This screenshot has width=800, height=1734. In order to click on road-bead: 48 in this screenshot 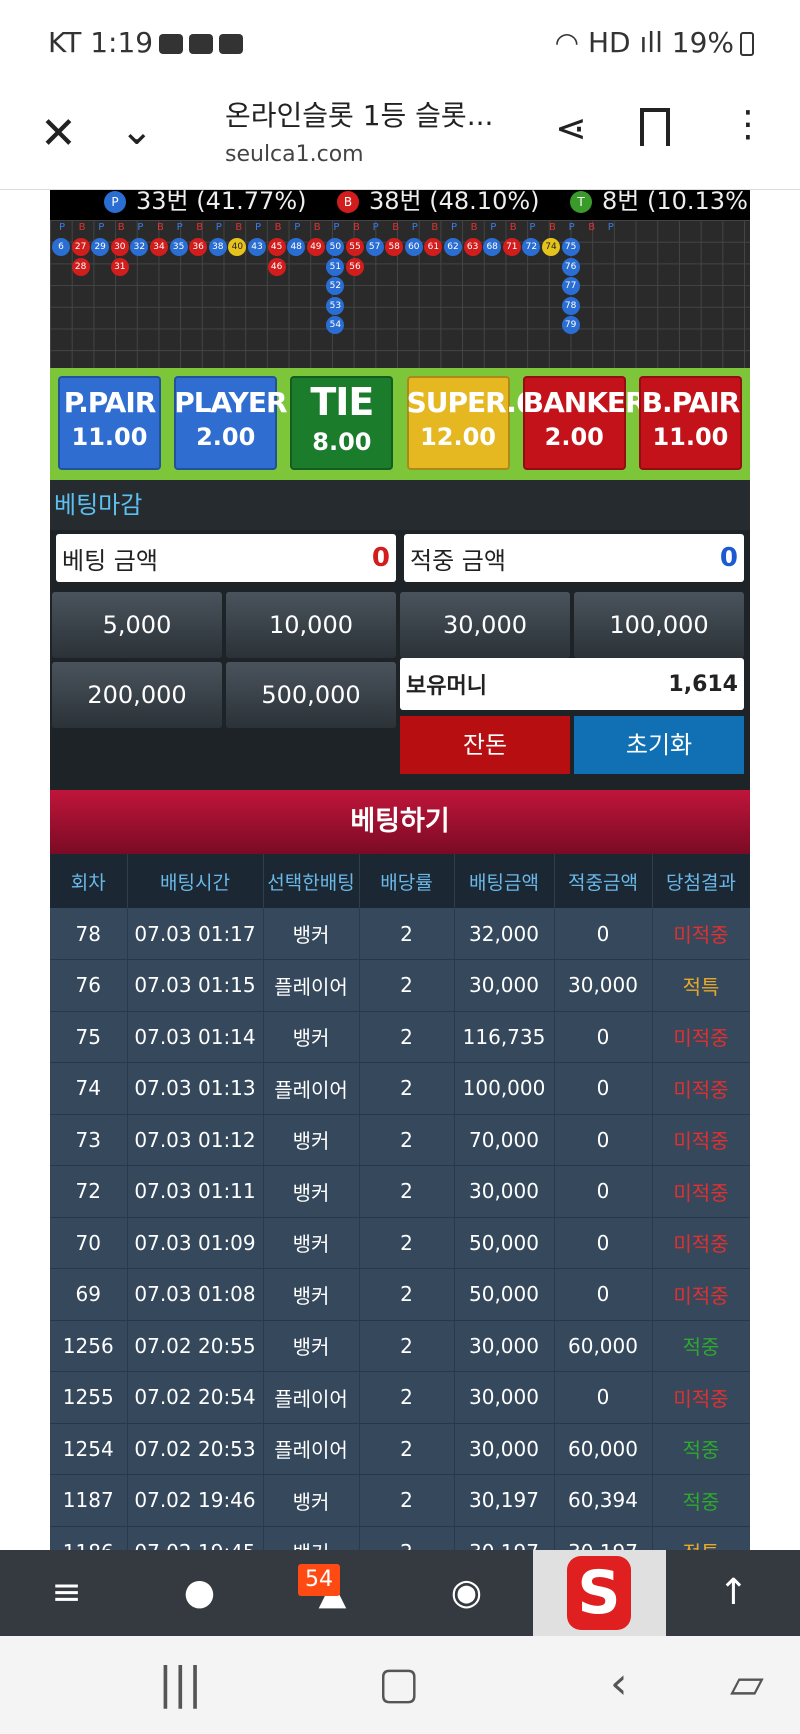, I will do `click(296, 247)`.